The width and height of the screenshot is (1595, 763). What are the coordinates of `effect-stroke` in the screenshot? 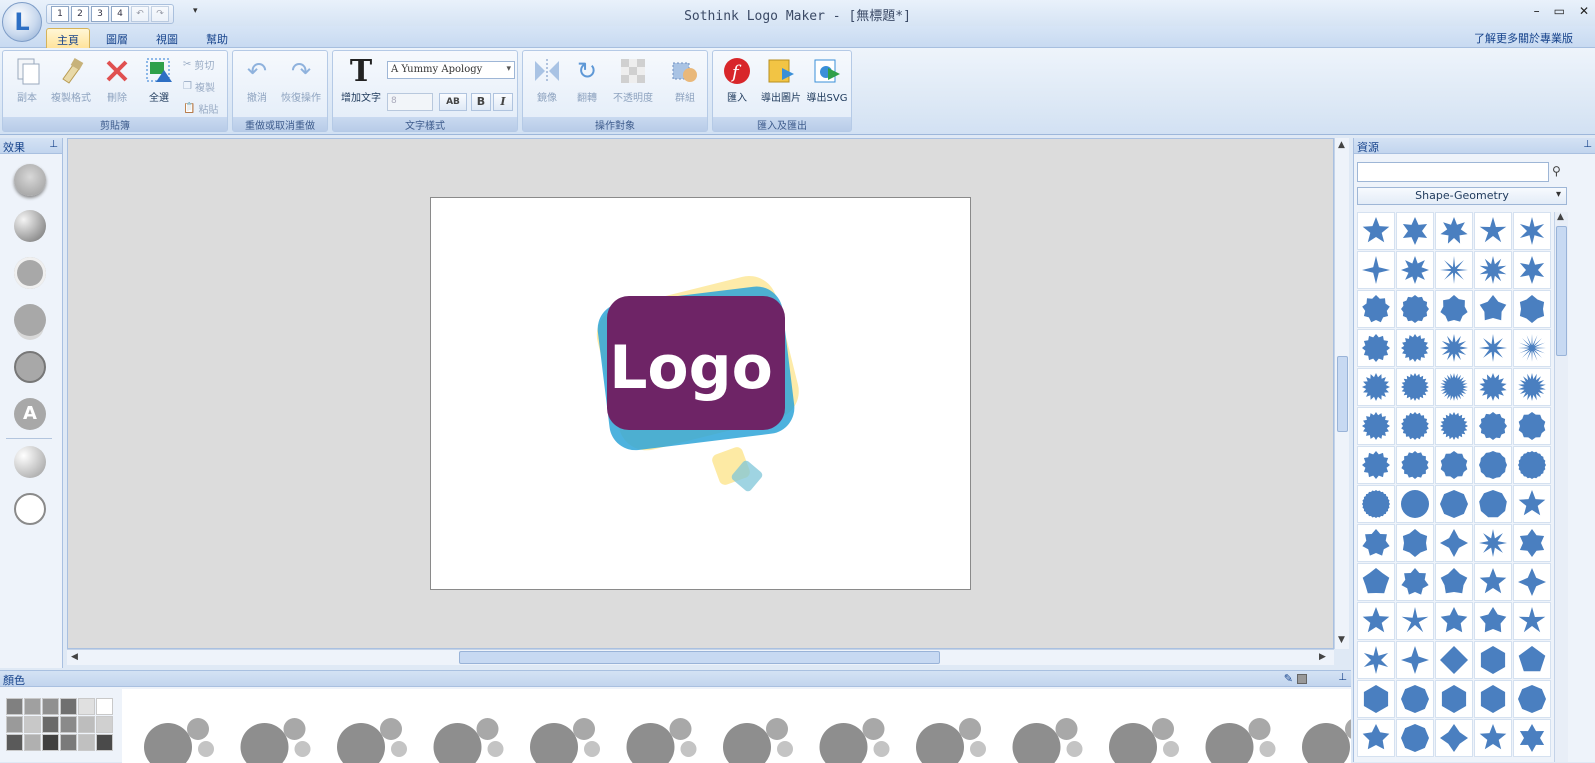 It's located at (30, 367).